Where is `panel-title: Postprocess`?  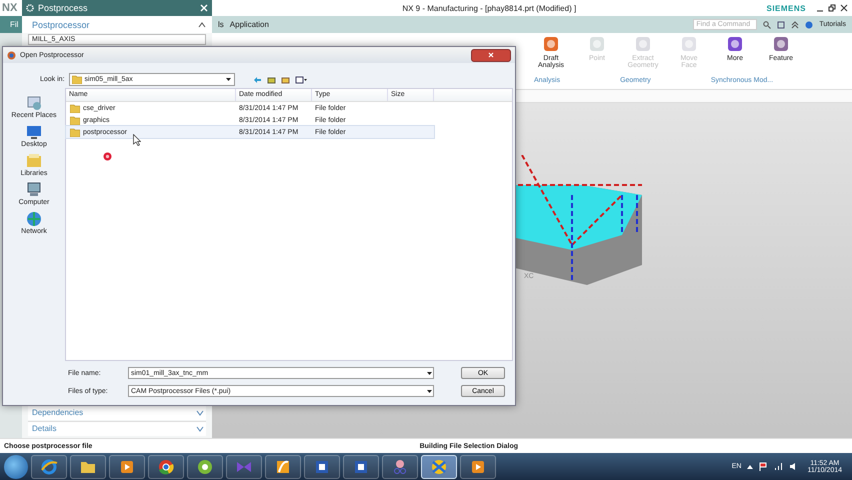 panel-title: Postprocess is located at coordinates (63, 8).